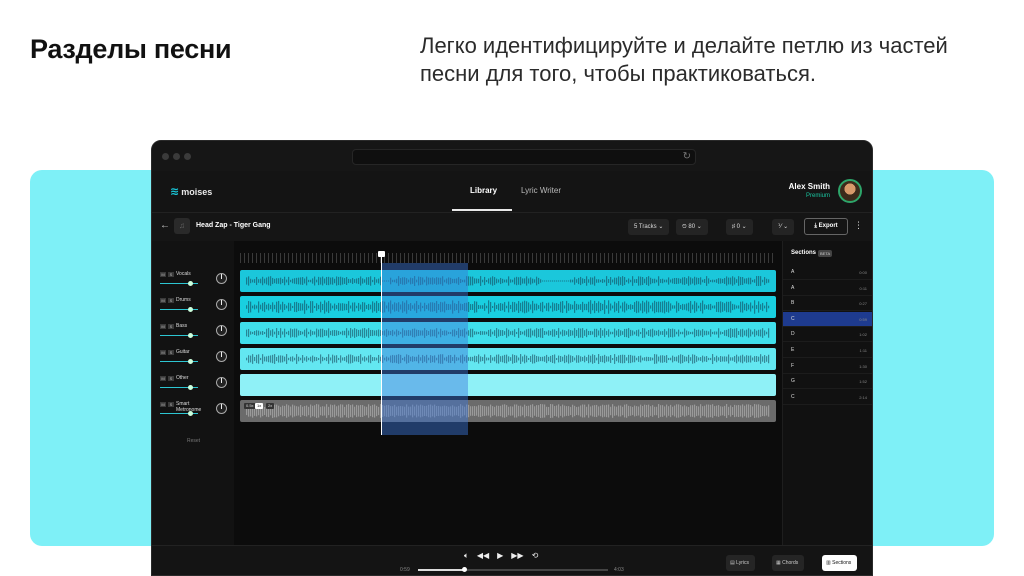 Image resolution: width=1024 pixels, height=576 pixels. Describe the element at coordinates (183, 352) in the screenshot. I see `track-name: Guitar` at that location.